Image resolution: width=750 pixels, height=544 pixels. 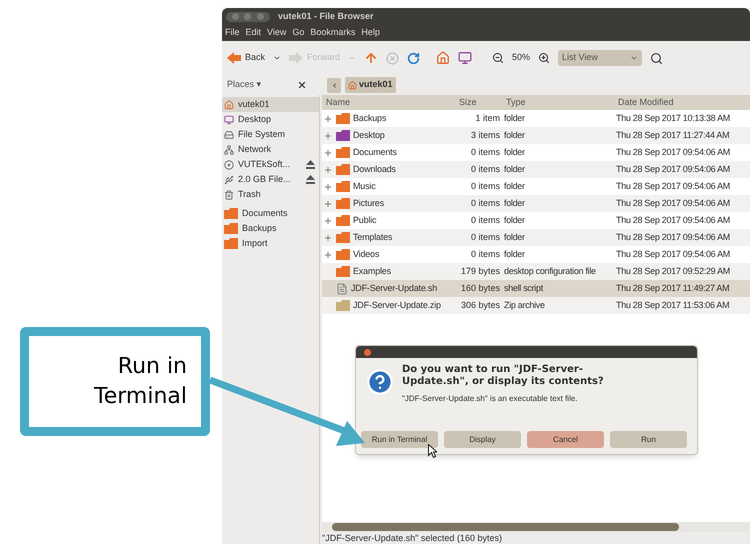 What do you see at coordinates (682, 102) in the screenshot?
I see `column-header: Date Modified` at bounding box center [682, 102].